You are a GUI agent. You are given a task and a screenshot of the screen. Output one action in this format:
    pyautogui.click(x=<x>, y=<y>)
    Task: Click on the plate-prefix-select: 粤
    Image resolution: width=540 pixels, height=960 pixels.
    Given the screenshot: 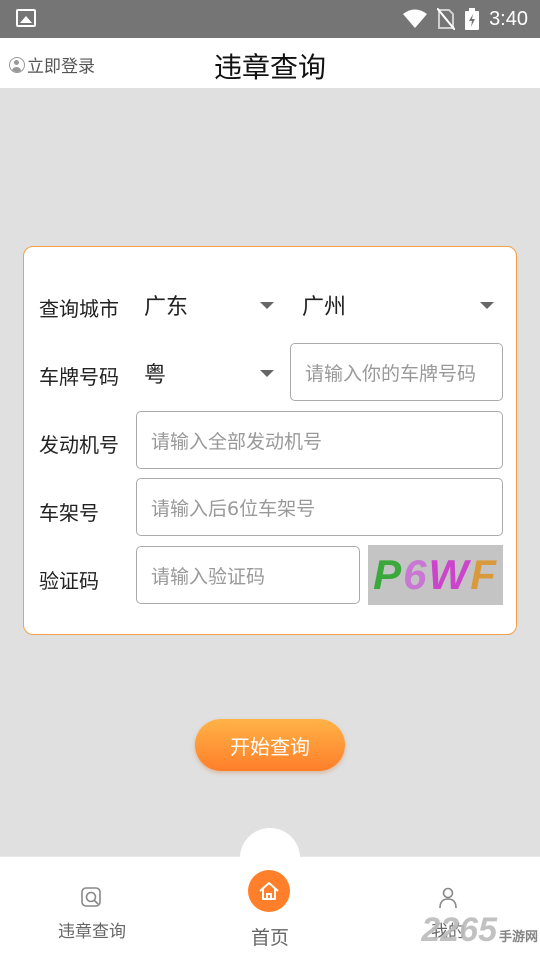 What is the action you would take?
    pyautogui.click(x=211, y=373)
    